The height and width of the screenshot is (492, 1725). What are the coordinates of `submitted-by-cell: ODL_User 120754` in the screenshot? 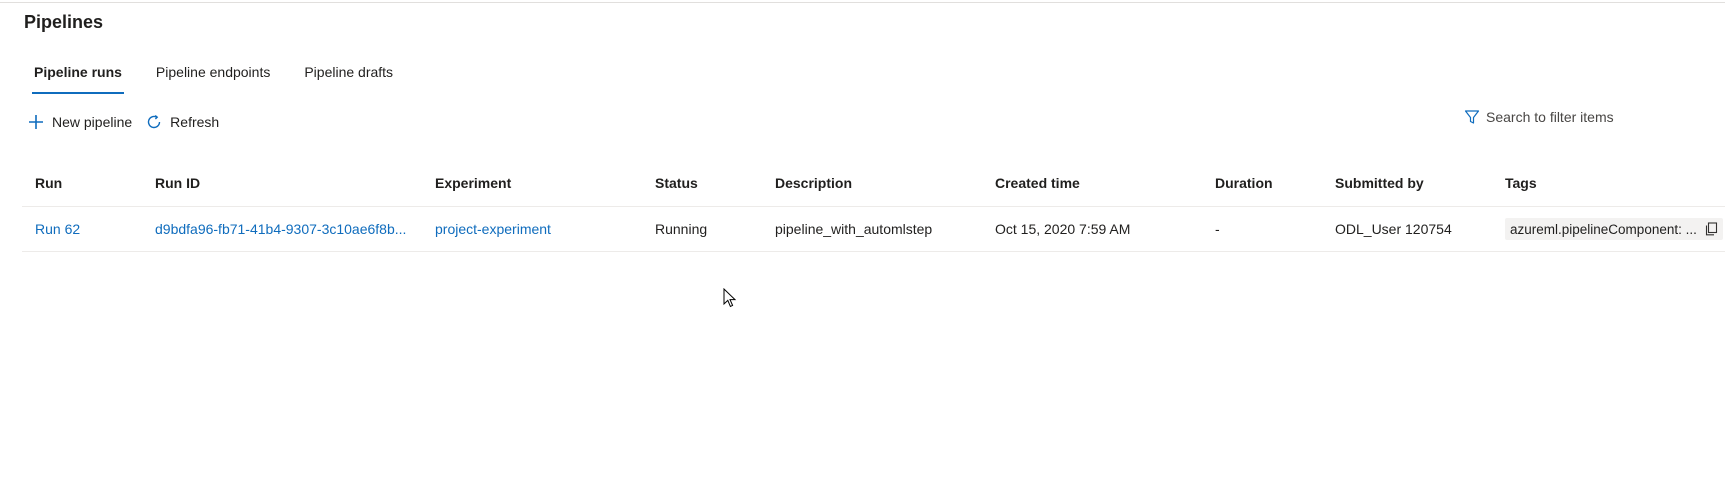 It's located at (1393, 229).